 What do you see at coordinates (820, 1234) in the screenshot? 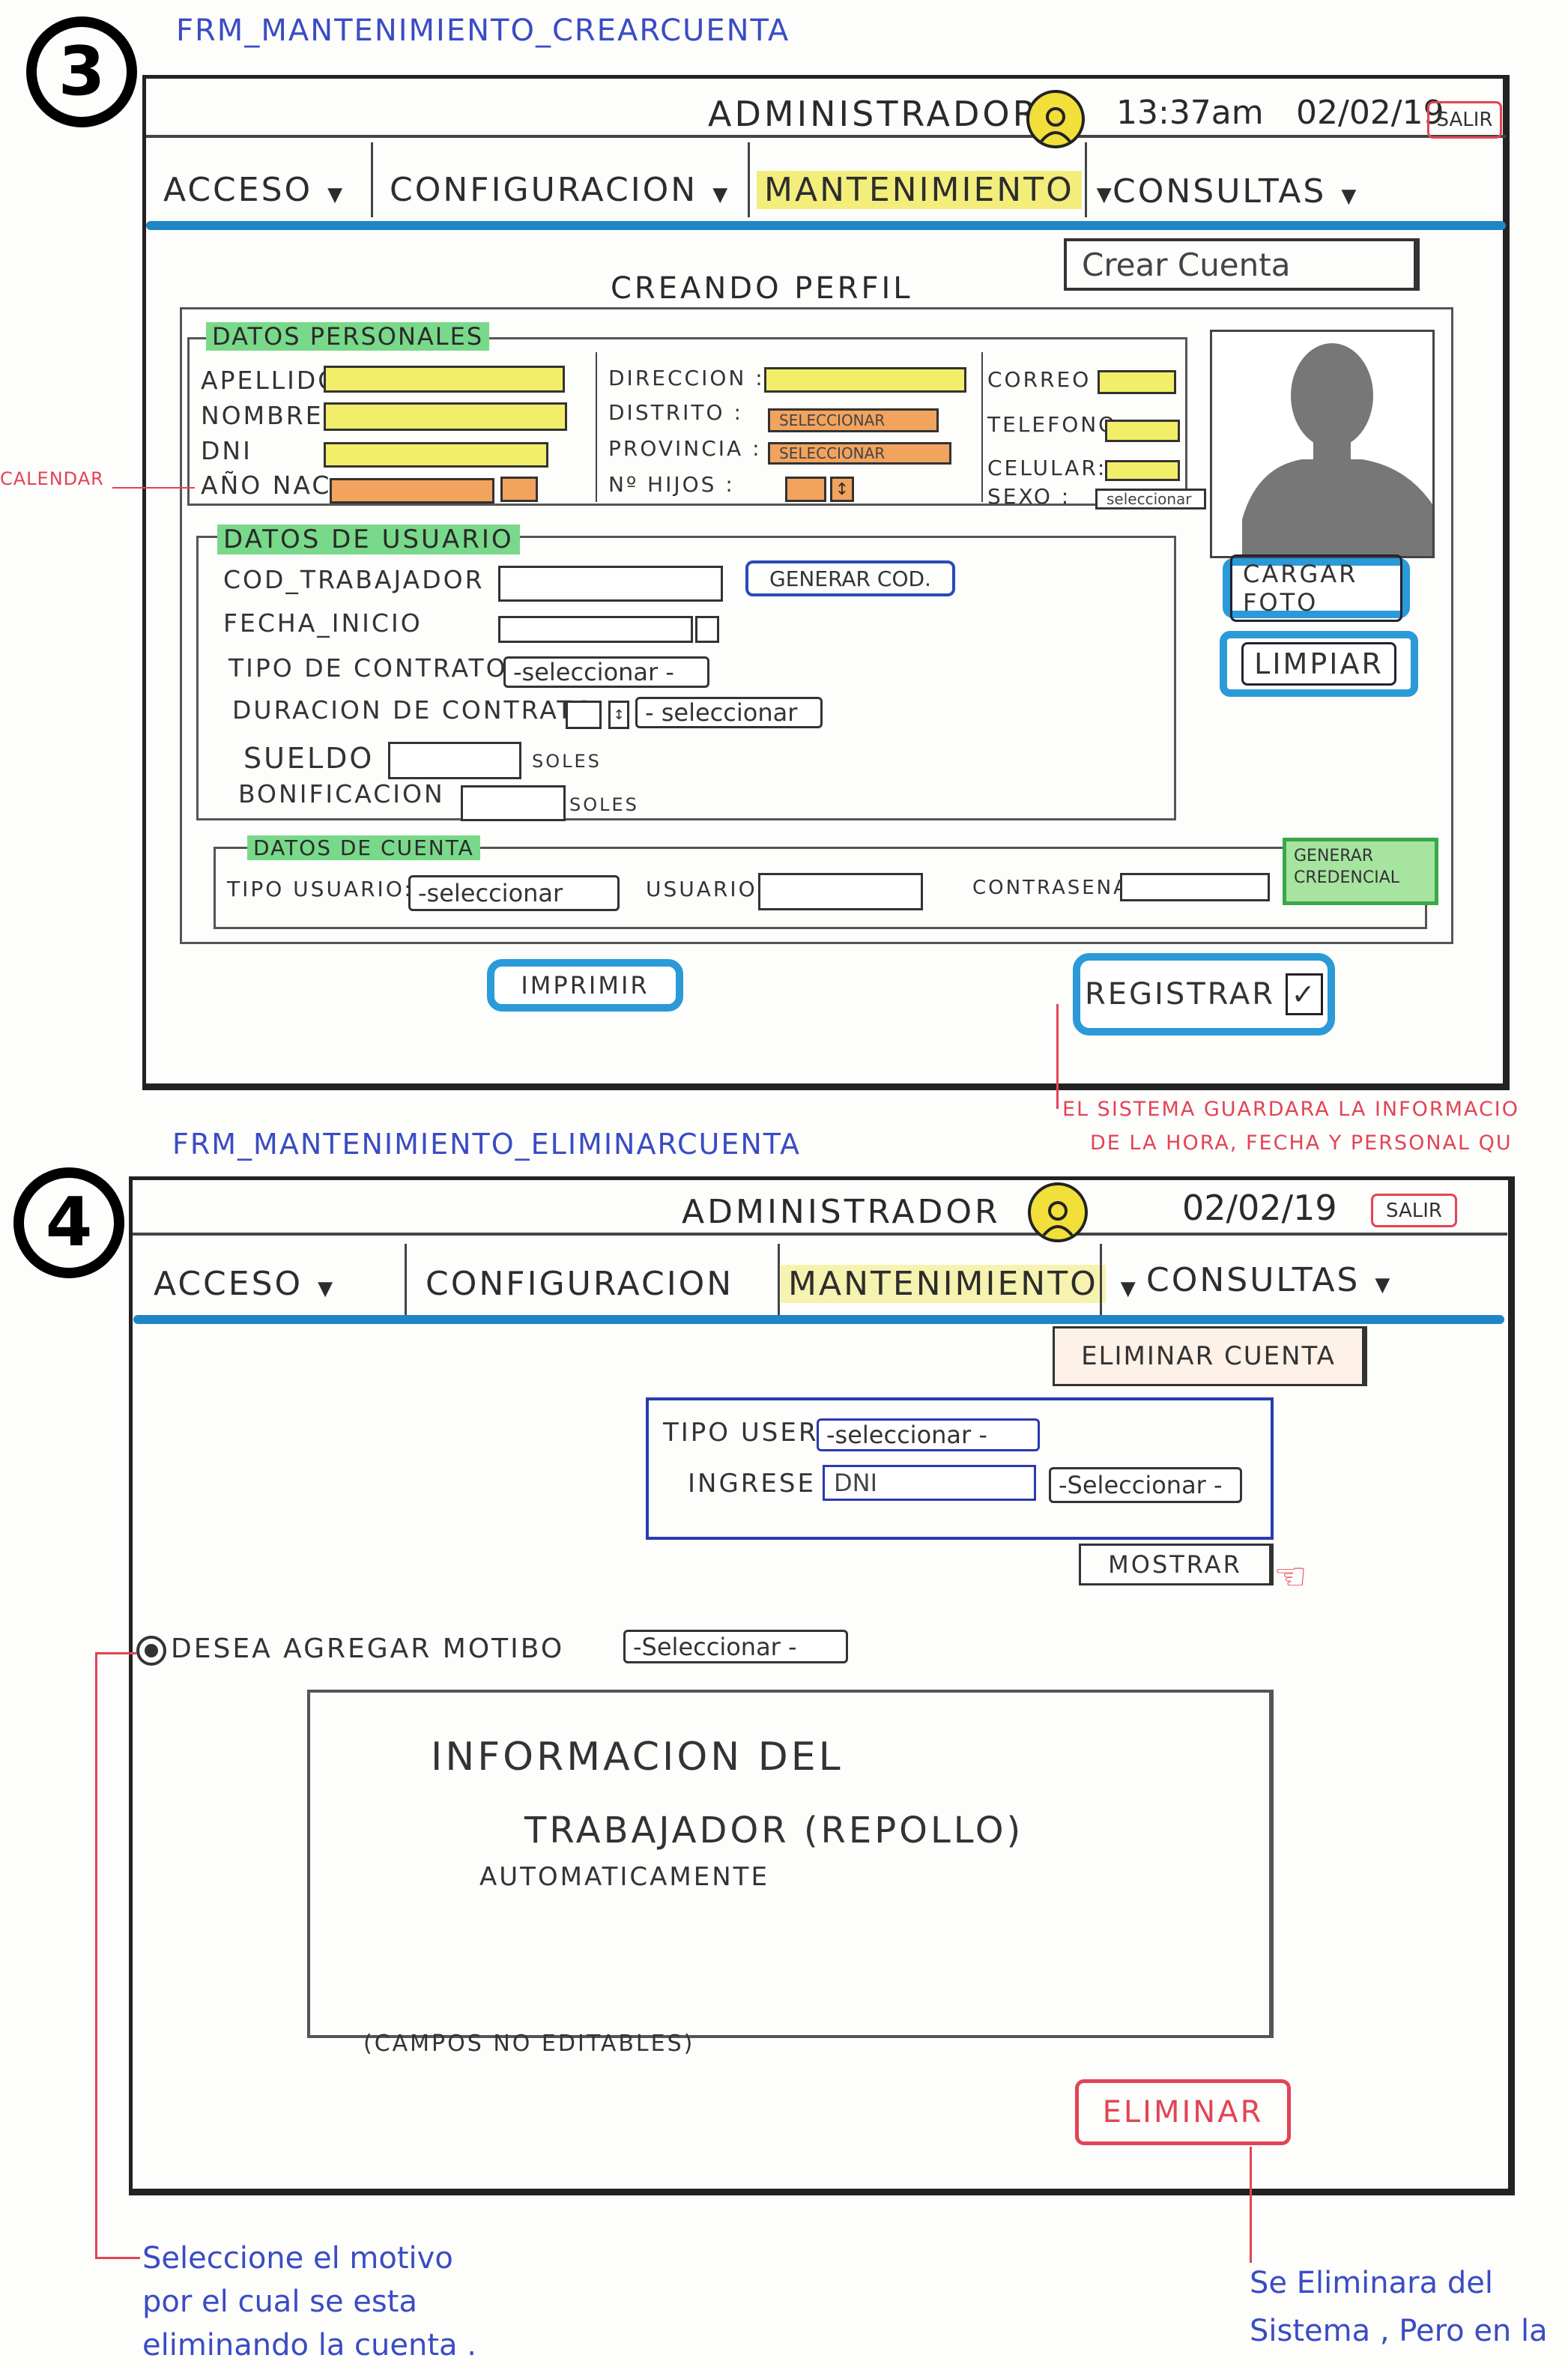
I see `header-divider` at bounding box center [820, 1234].